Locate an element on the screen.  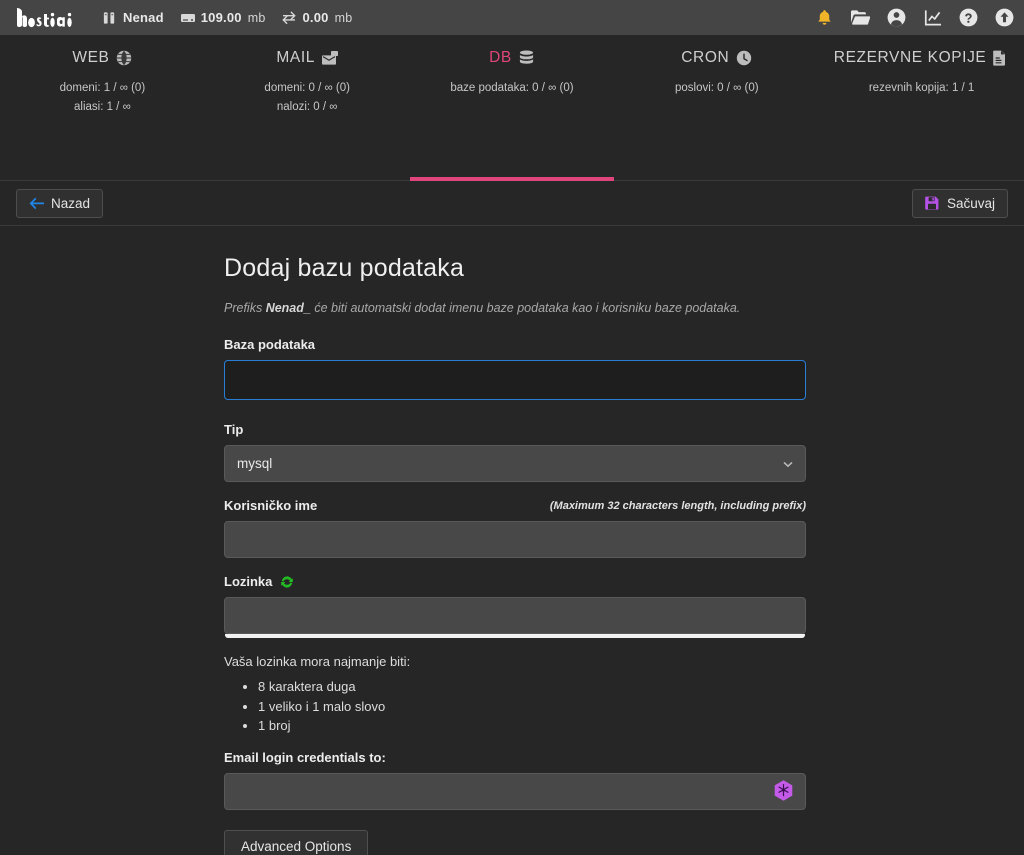
top-bar: Nenad 109.00 mb 0.00 mb is located at coordinates (512, 17).